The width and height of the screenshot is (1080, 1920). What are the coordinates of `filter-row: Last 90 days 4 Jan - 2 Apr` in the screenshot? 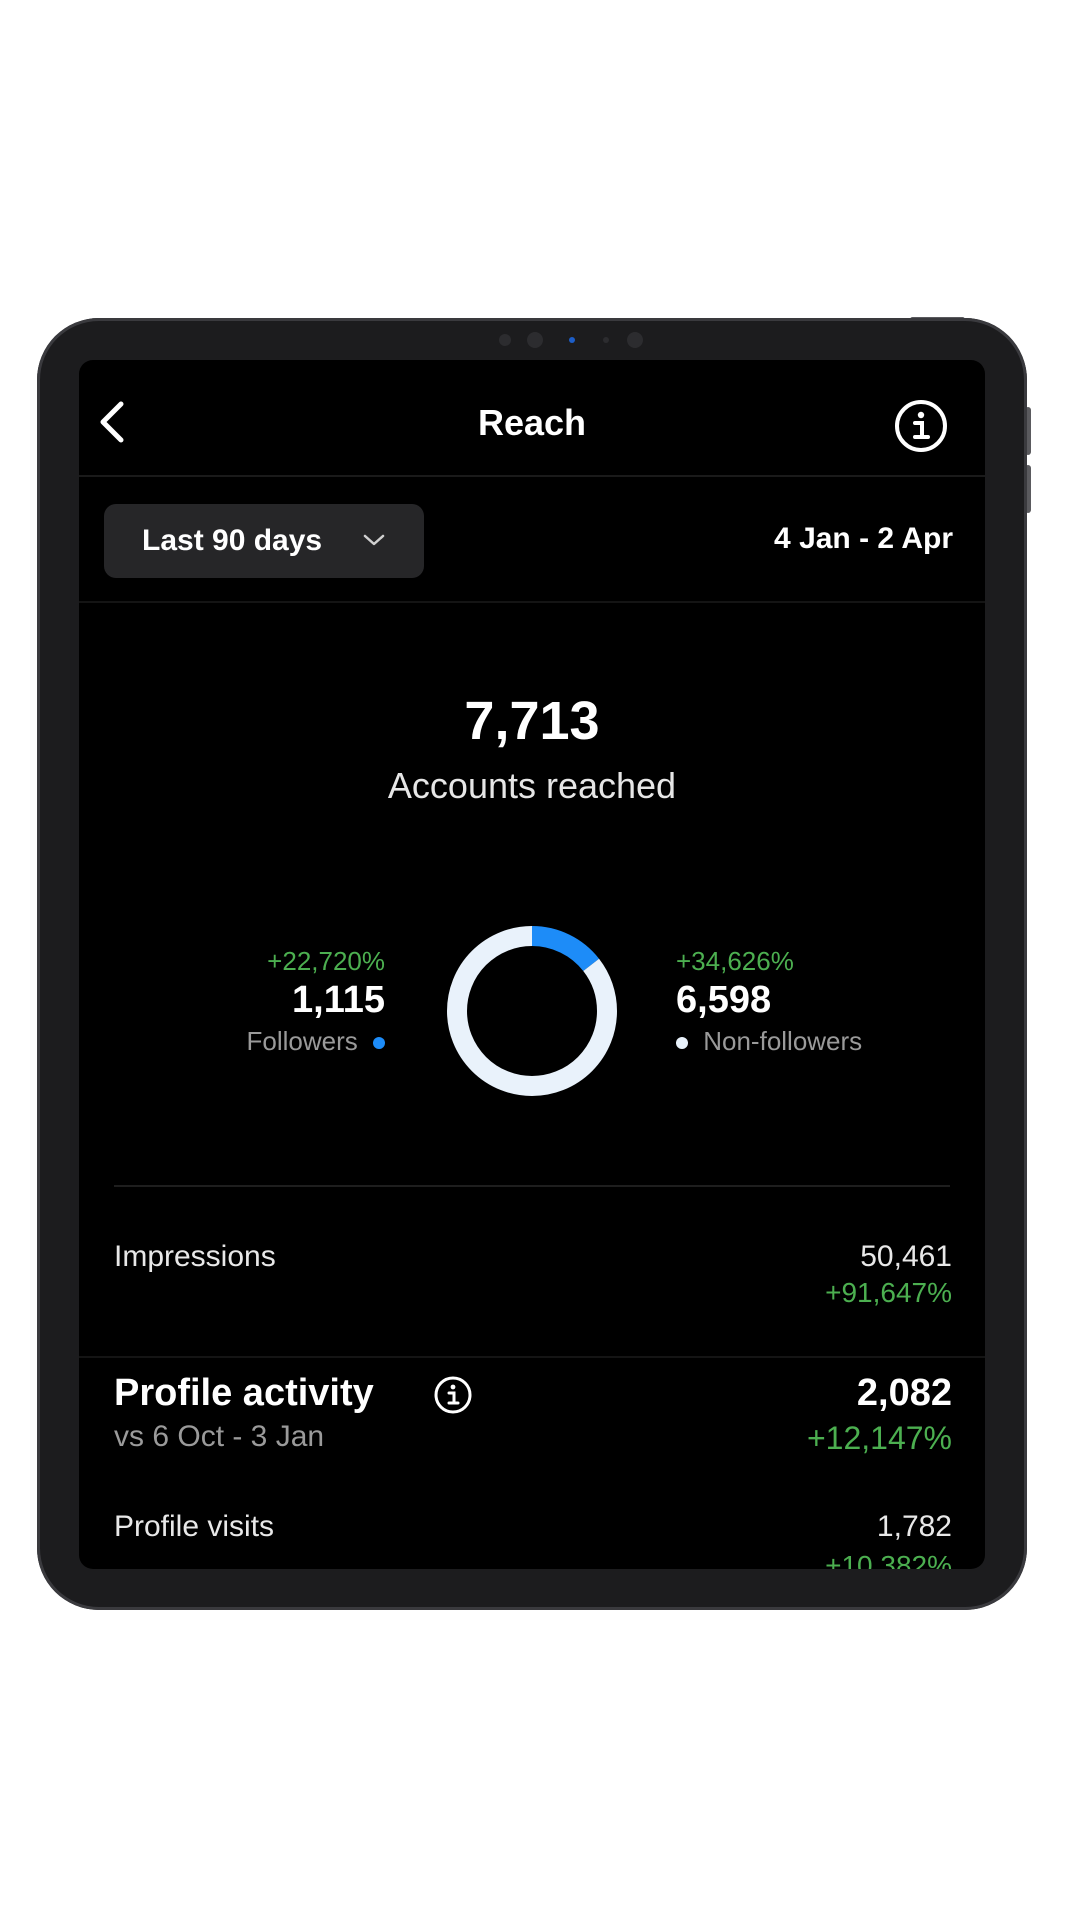 It's located at (532, 540).